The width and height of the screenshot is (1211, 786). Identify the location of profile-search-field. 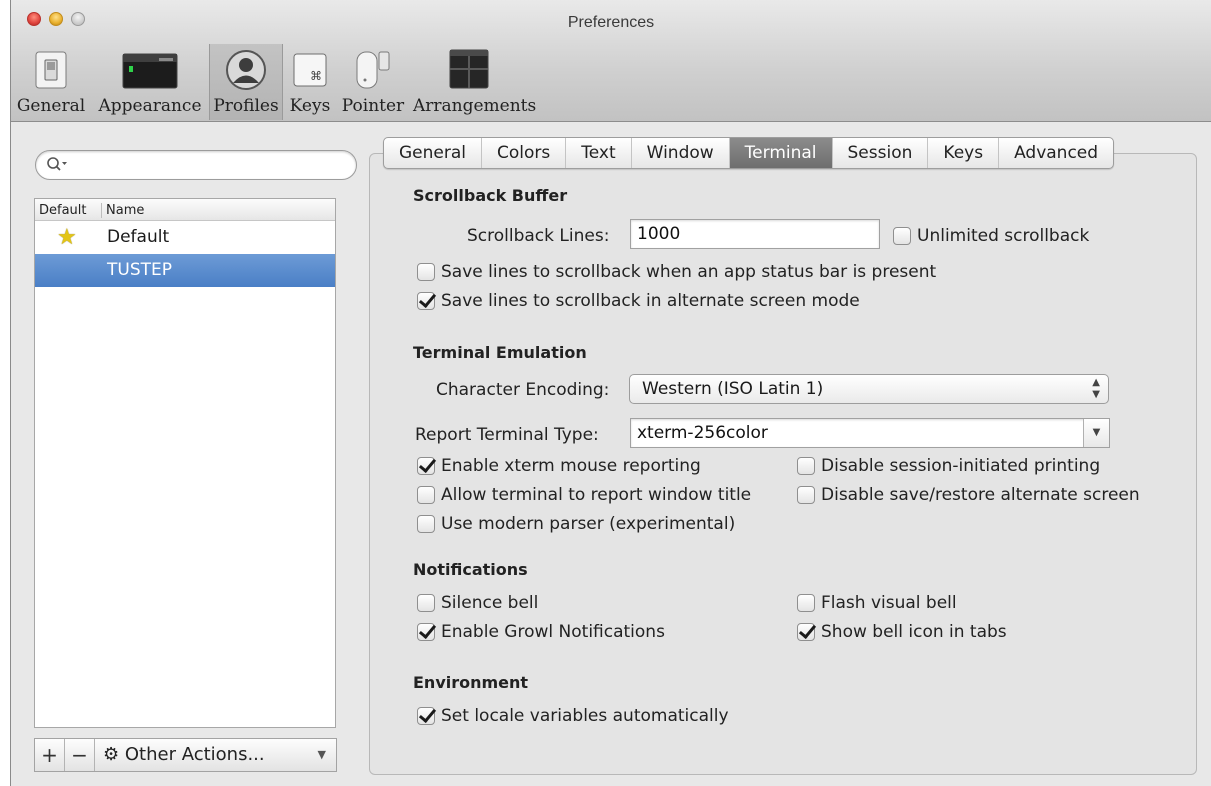
(196, 165).